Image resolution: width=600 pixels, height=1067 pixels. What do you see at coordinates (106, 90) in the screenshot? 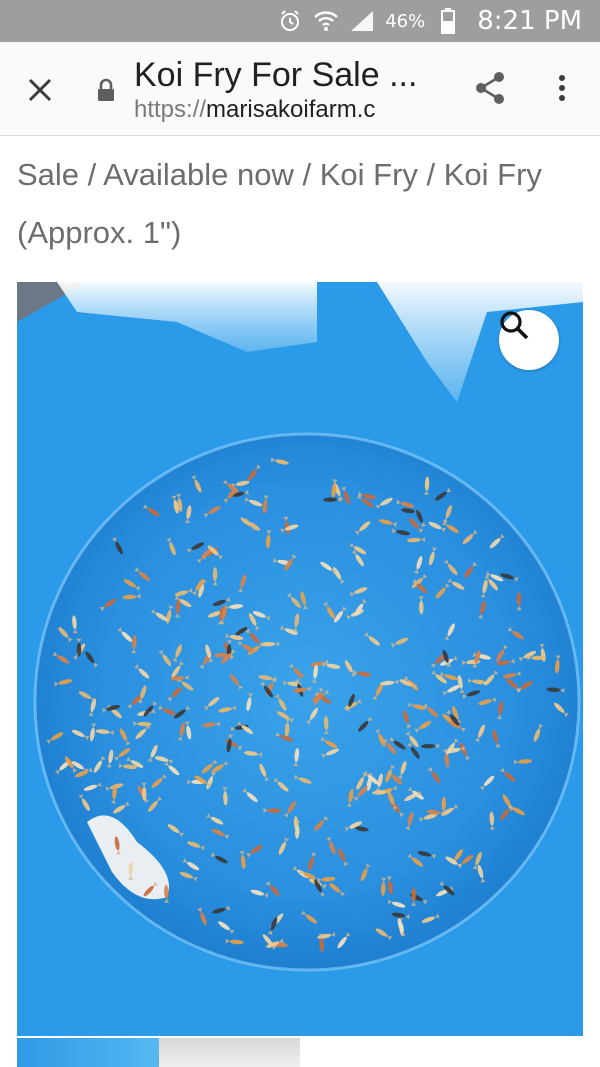
I see `lock-icon` at bounding box center [106, 90].